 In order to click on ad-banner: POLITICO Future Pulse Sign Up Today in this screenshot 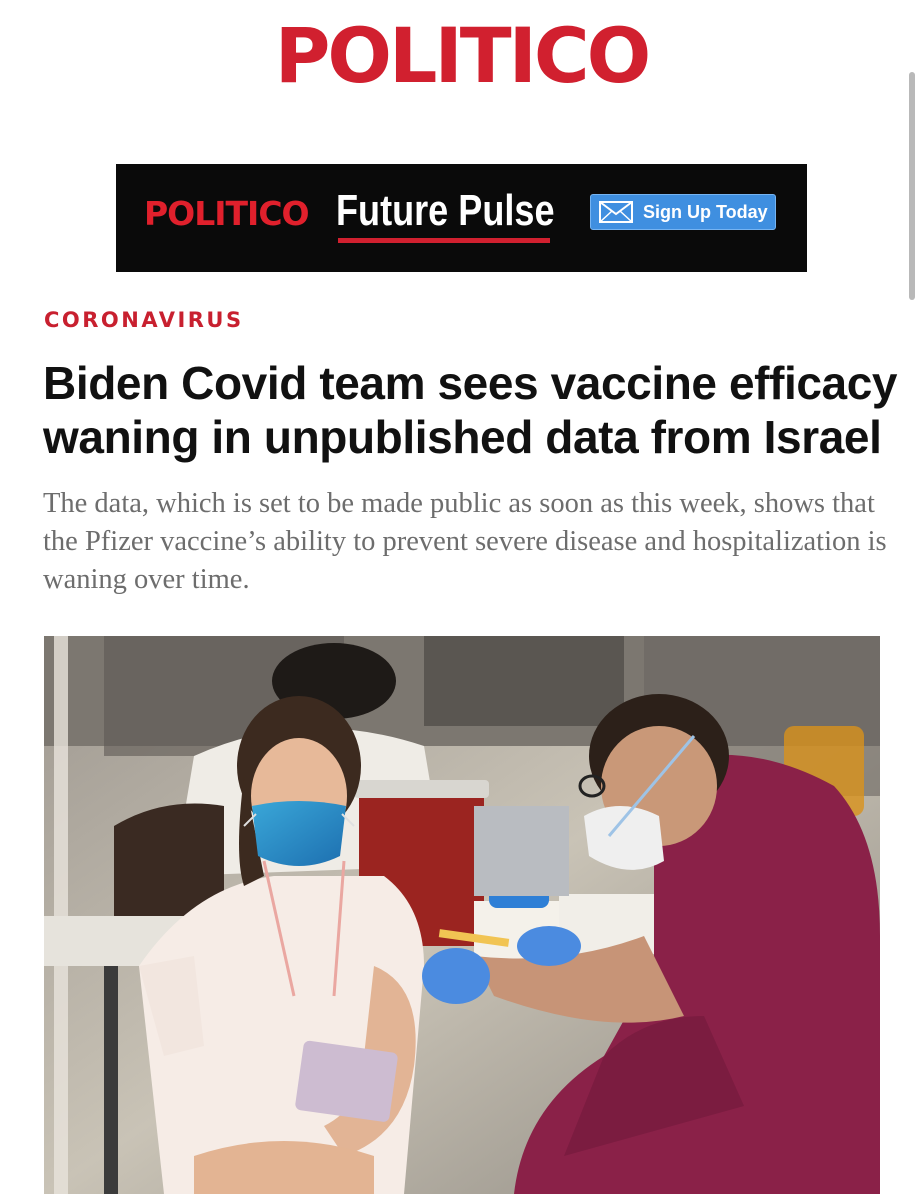, I will do `click(461, 218)`.